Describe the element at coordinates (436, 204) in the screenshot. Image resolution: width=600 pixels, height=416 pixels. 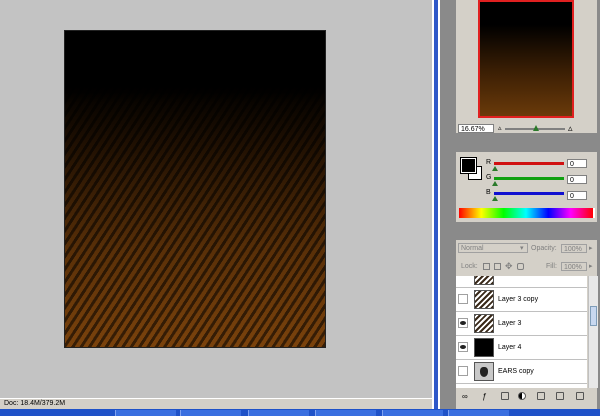
I see `window-divider` at that location.